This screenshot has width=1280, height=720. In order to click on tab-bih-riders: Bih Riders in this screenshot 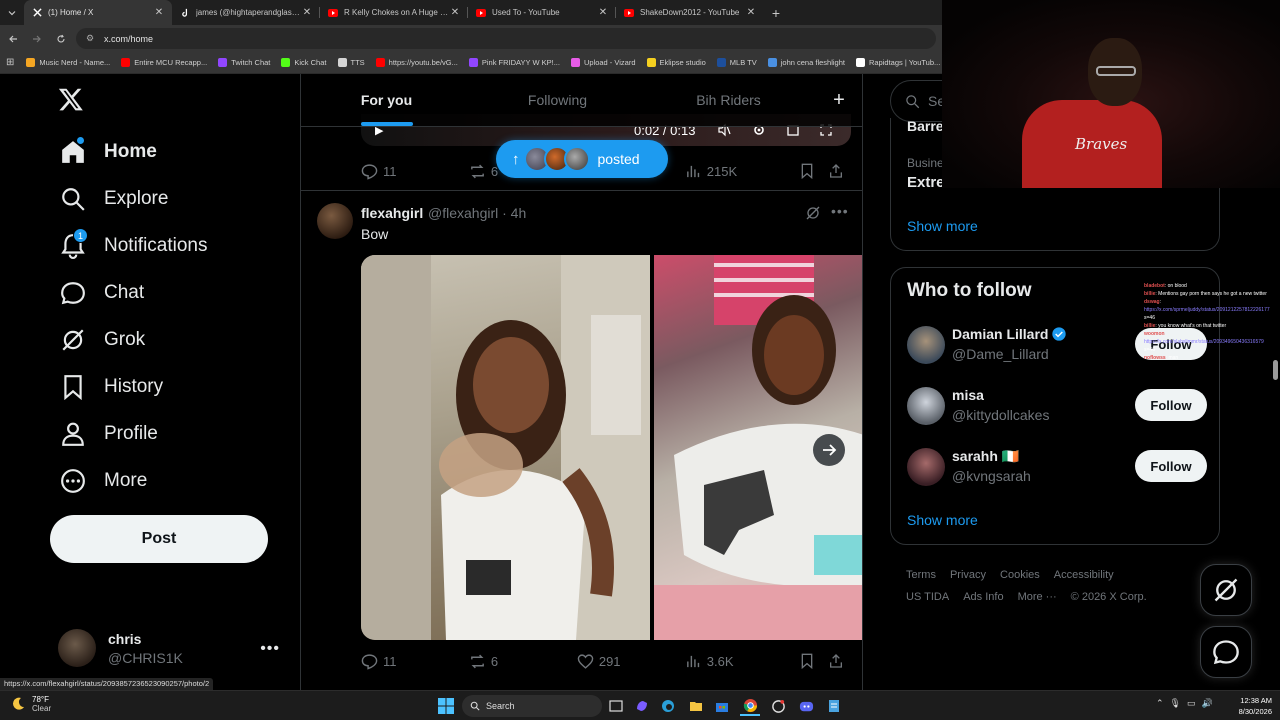, I will do `click(728, 100)`.